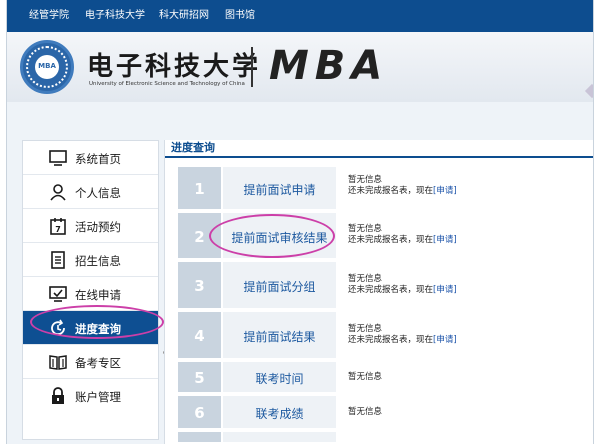 This screenshot has height=444, width=600. I want to click on step-number: 3, so click(199, 286).